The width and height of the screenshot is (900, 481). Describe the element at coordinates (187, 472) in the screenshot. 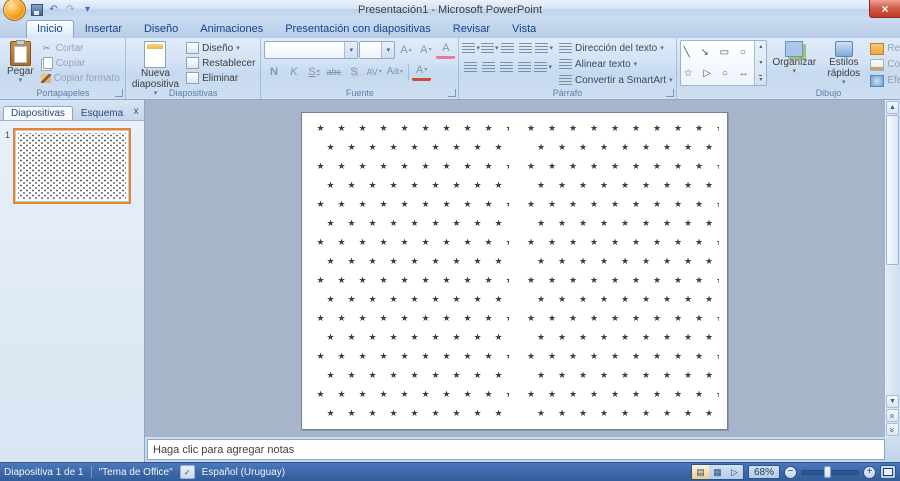

I see `proofing-icon: ✓` at that location.